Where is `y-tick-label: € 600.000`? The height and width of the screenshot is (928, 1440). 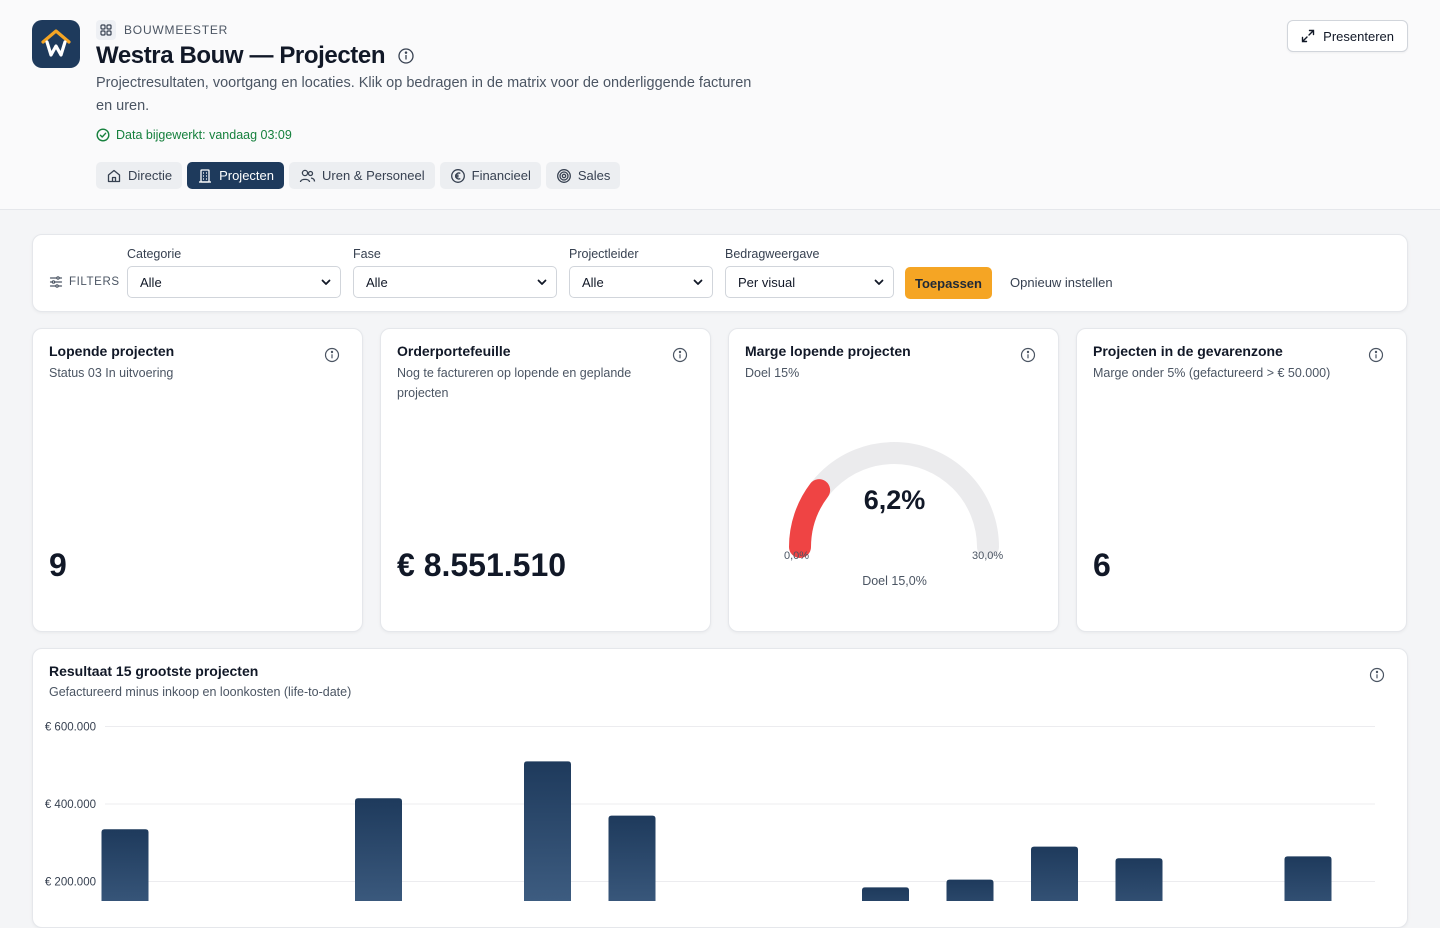
y-tick-label: € 600.000 is located at coordinates (70, 728).